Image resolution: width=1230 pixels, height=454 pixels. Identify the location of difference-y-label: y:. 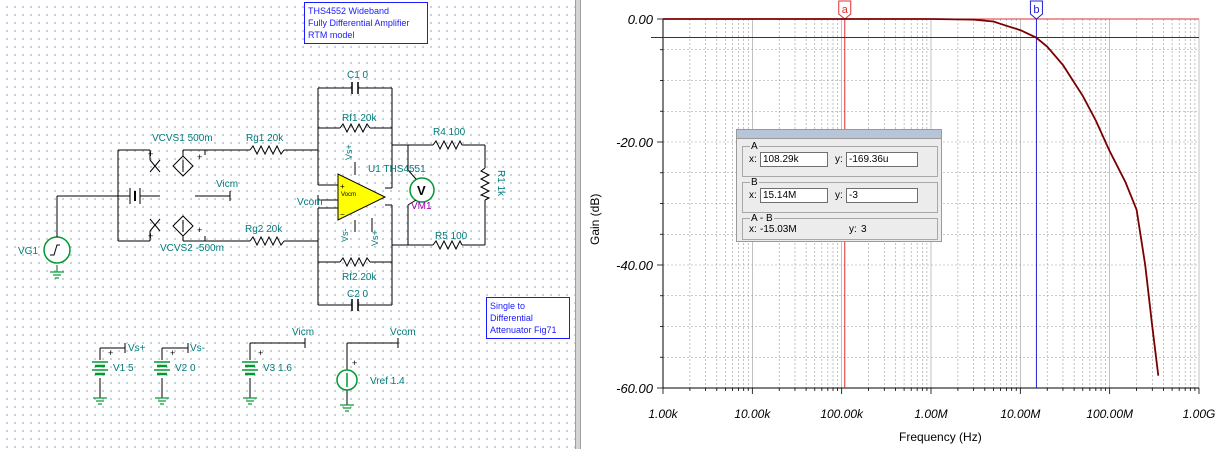
(853, 229).